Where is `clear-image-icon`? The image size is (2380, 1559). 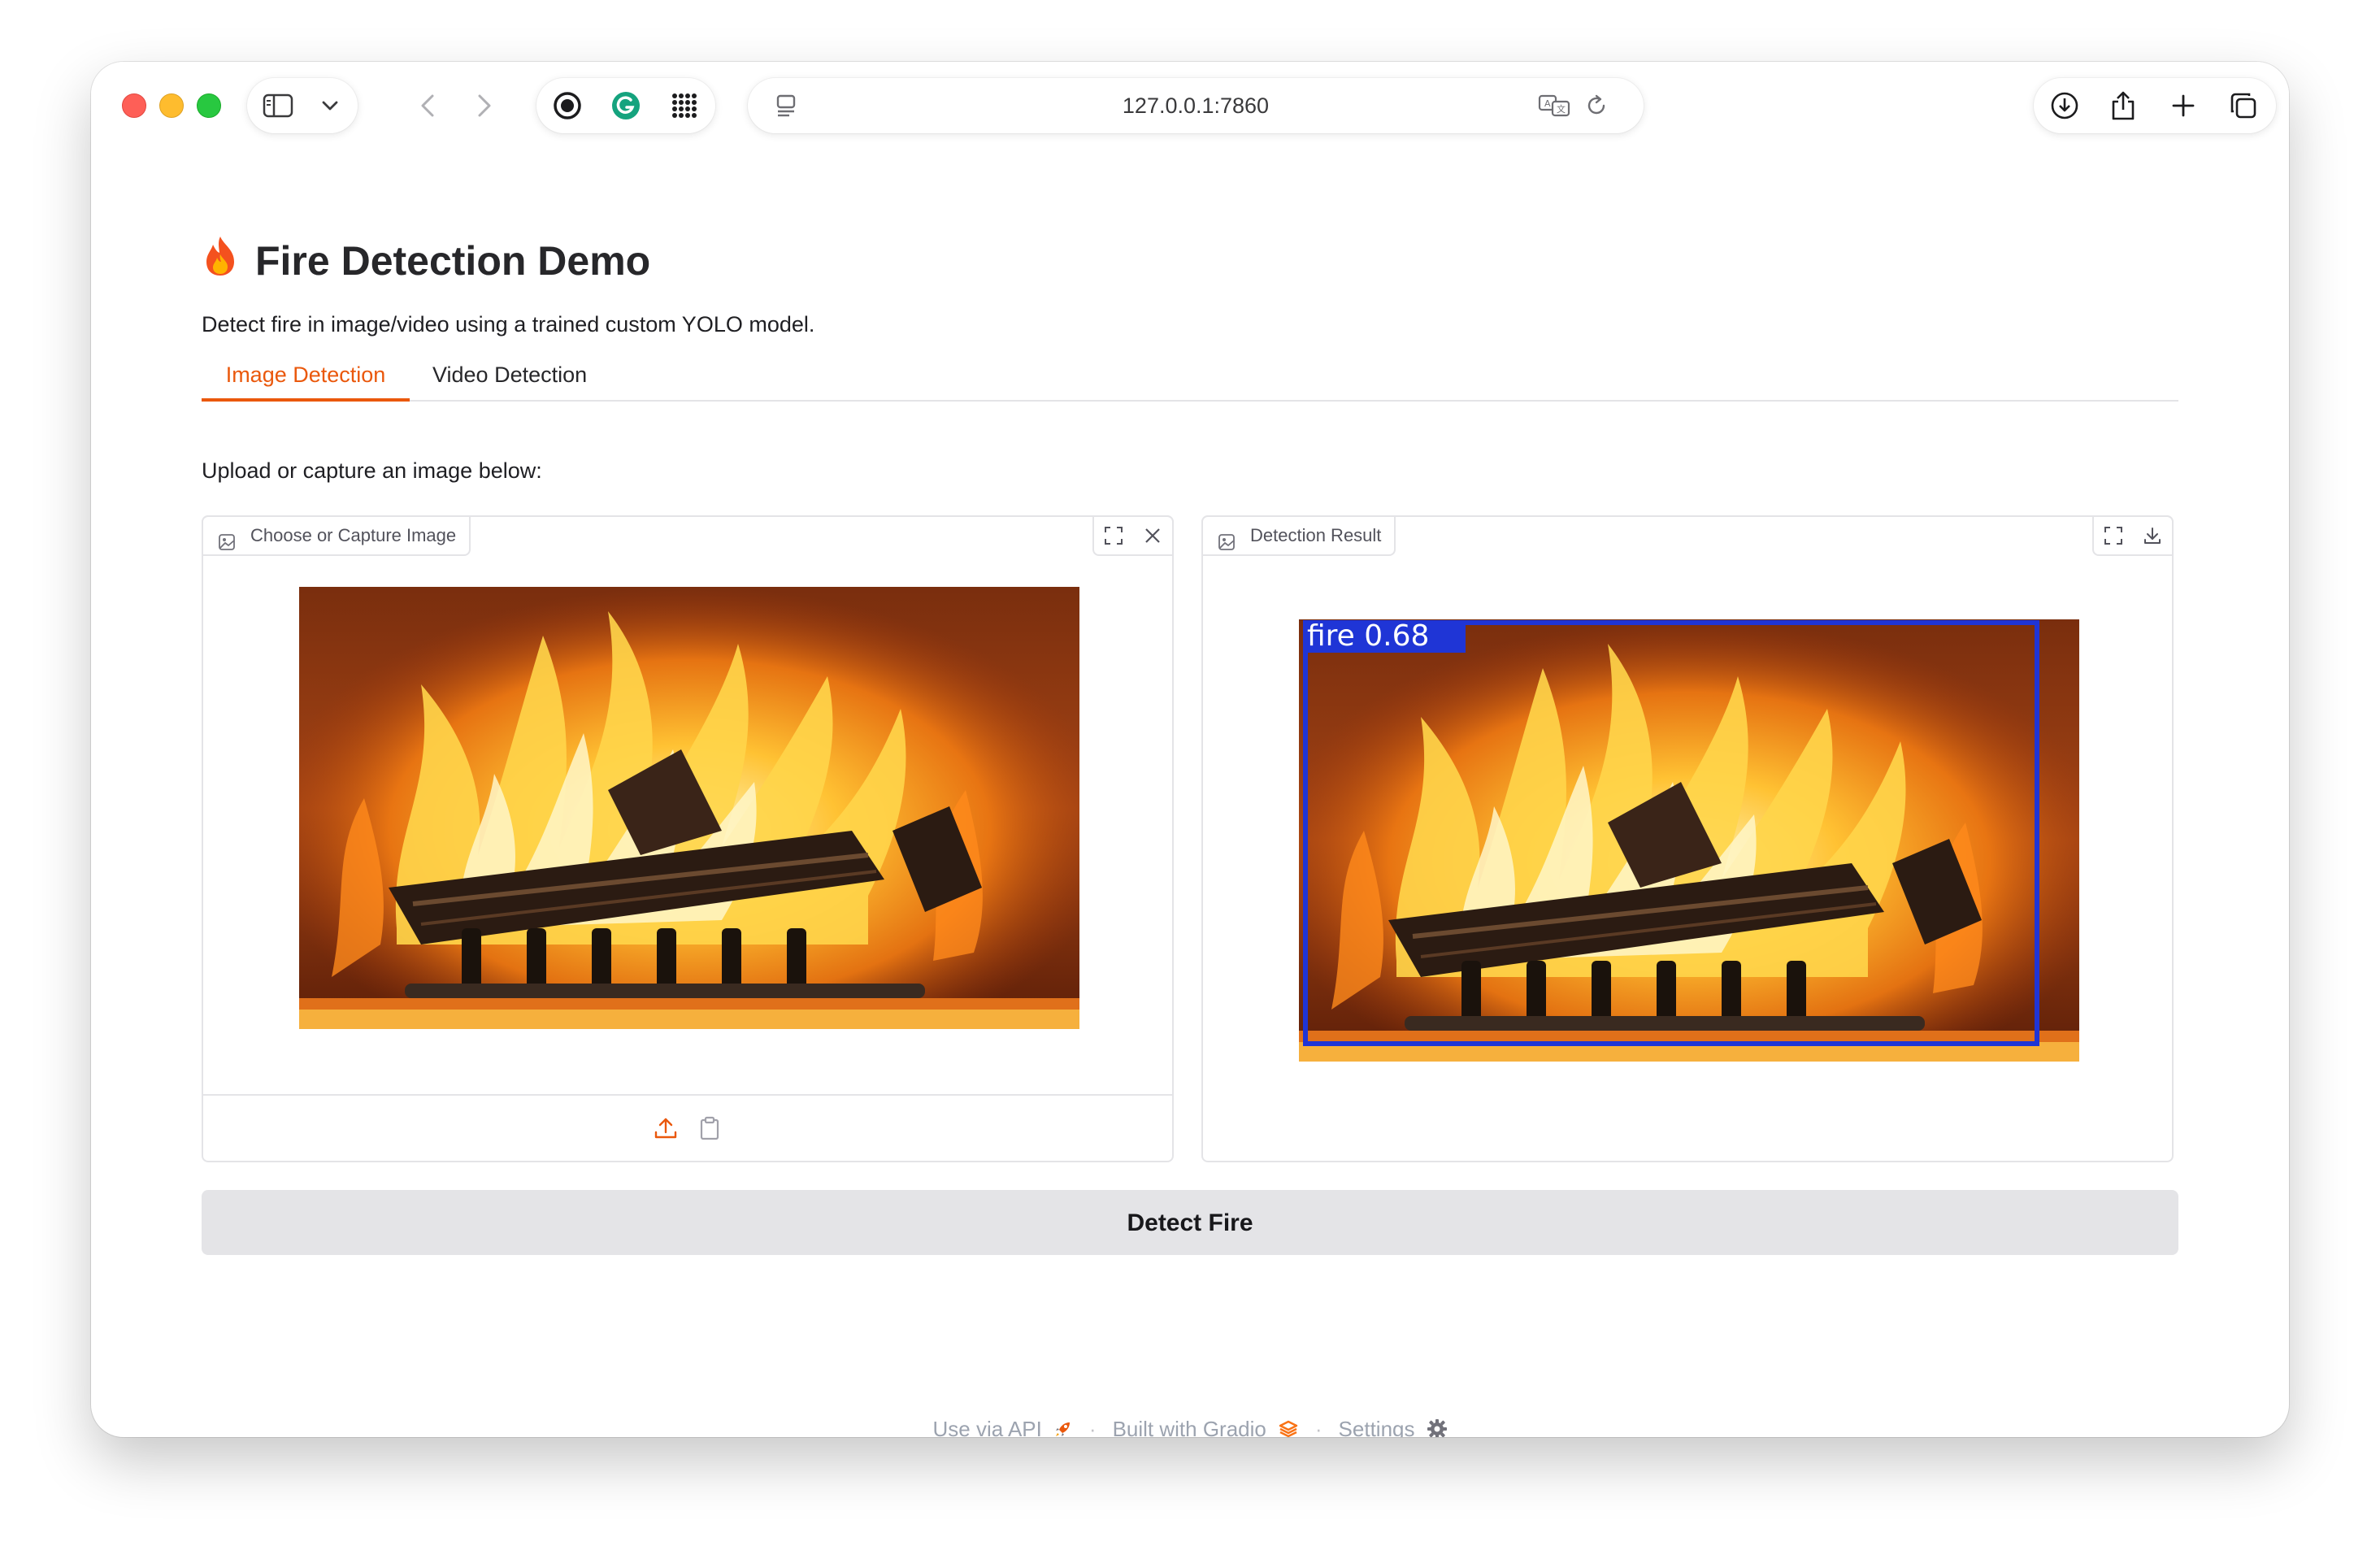
clear-image-icon is located at coordinates (1152, 535).